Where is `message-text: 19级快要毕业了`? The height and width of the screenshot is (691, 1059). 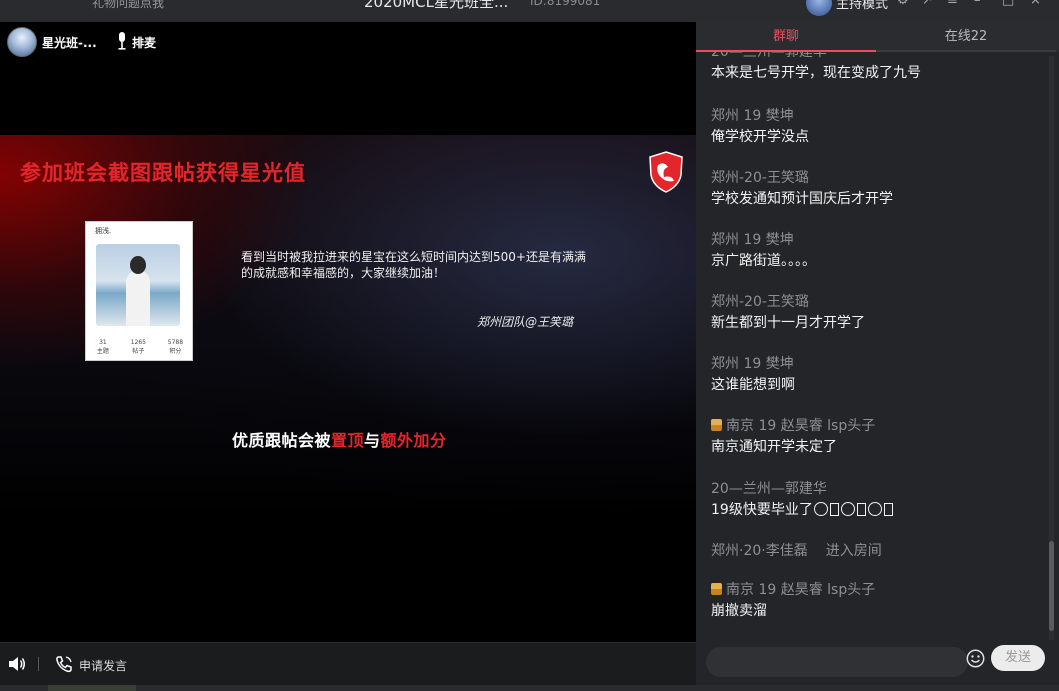 message-text: 19级快要毕业了 is located at coordinates (878, 510).